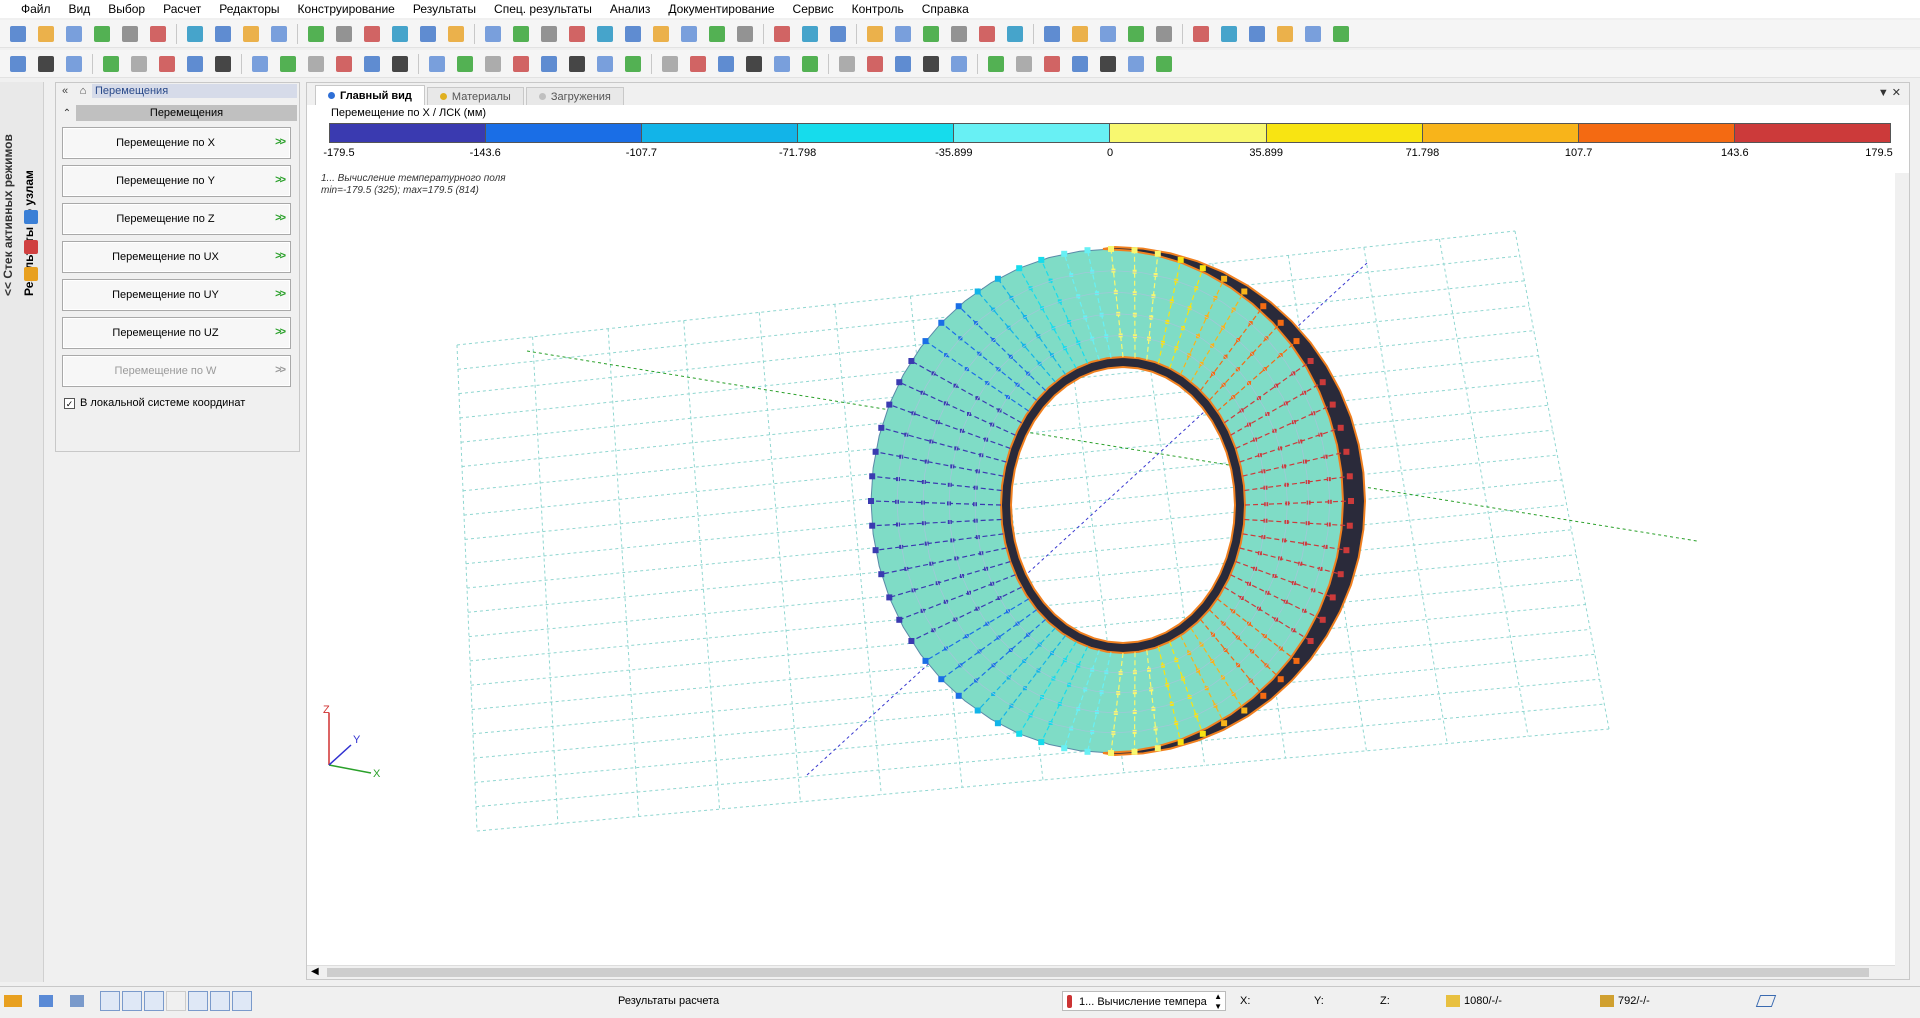 This screenshot has height=1018, width=1920. Describe the element at coordinates (67, 113) in the screenshot. I see `collapse-icon: ⌃` at that location.